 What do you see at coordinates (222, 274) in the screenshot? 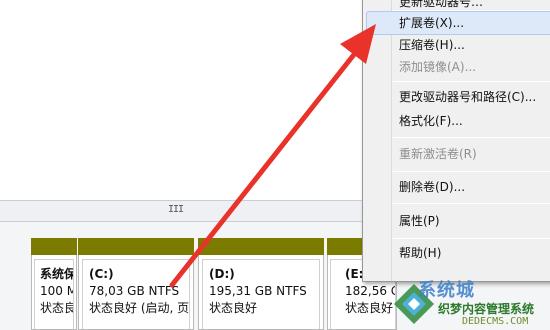
I see `partition-name: (D:)` at bounding box center [222, 274].